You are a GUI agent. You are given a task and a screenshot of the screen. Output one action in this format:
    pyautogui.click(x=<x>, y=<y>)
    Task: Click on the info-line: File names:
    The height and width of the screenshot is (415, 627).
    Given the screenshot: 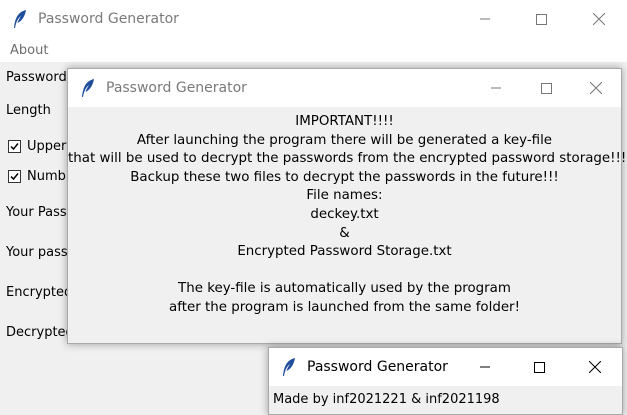 What is the action you would take?
    pyautogui.click(x=344, y=196)
    